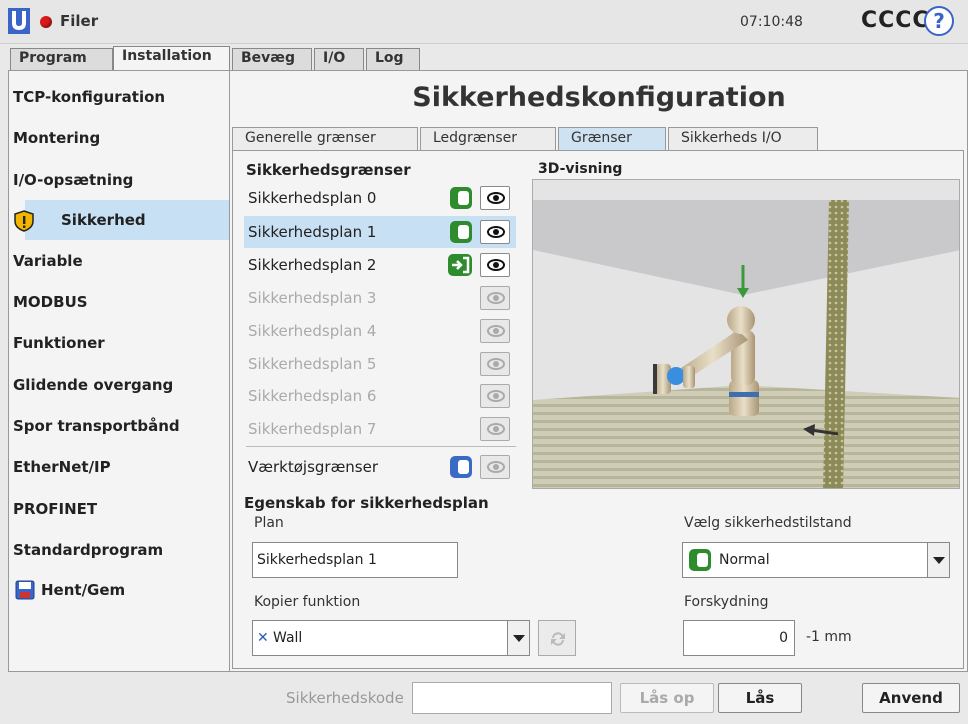 The width and height of the screenshot is (968, 724). I want to click on sidebar-item-conveyor: Spor transportbånd, so click(119, 426).